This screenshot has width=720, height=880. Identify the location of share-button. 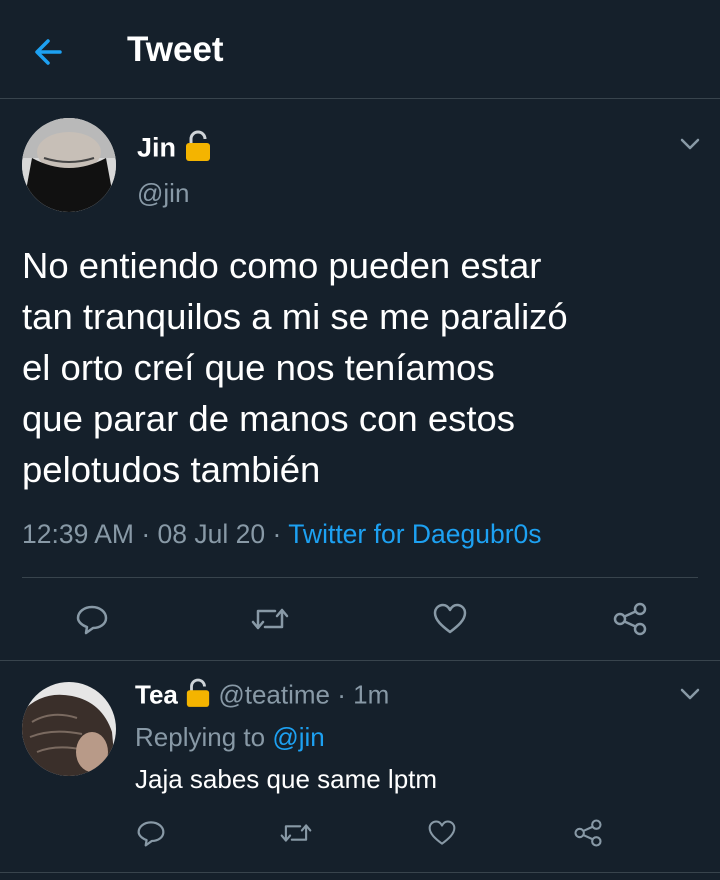
(630, 619).